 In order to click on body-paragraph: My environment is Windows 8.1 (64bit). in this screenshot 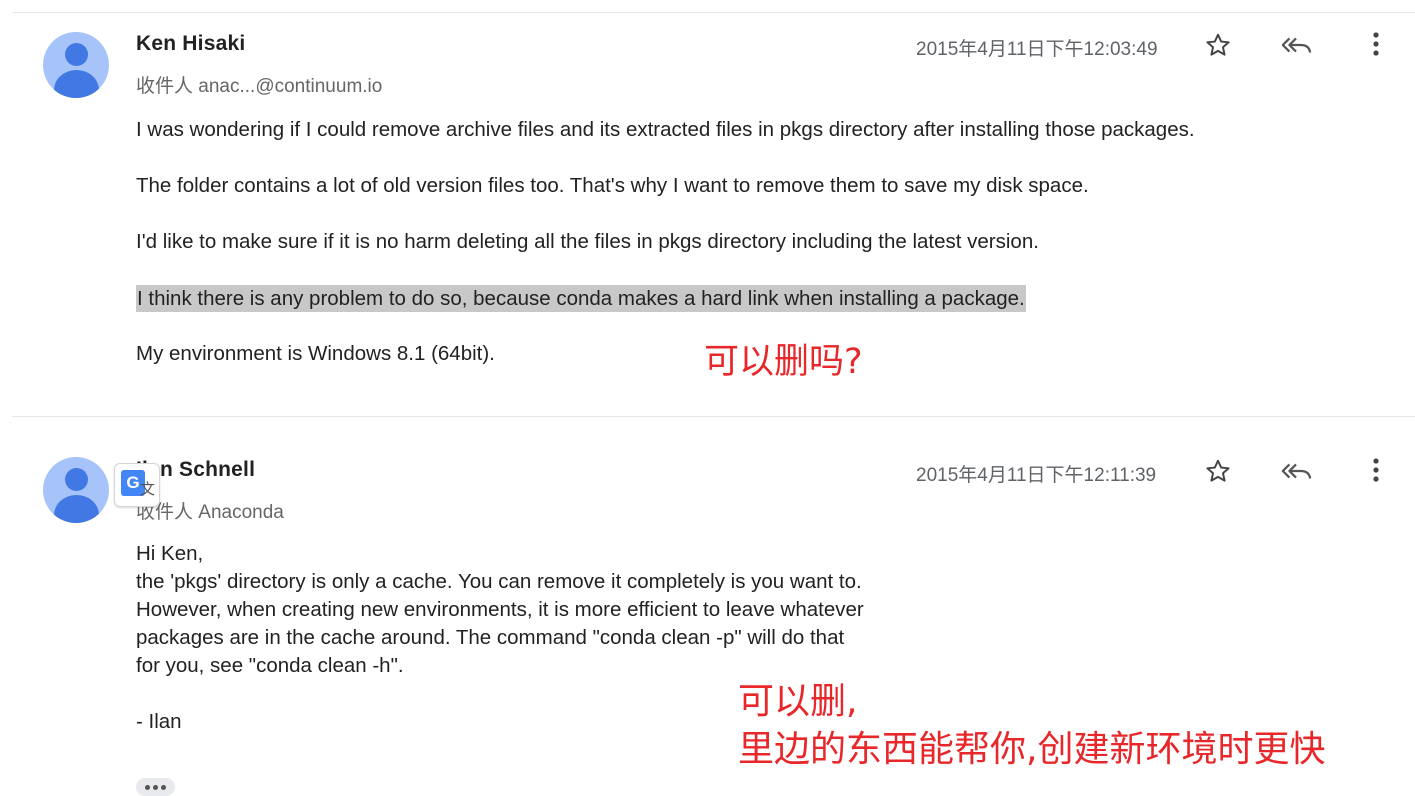, I will do `click(315, 353)`.